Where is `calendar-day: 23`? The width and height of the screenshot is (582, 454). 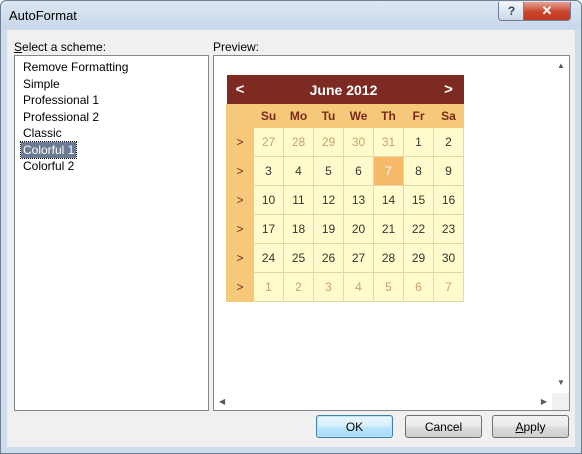
calendar-day: 23 is located at coordinates (448, 229).